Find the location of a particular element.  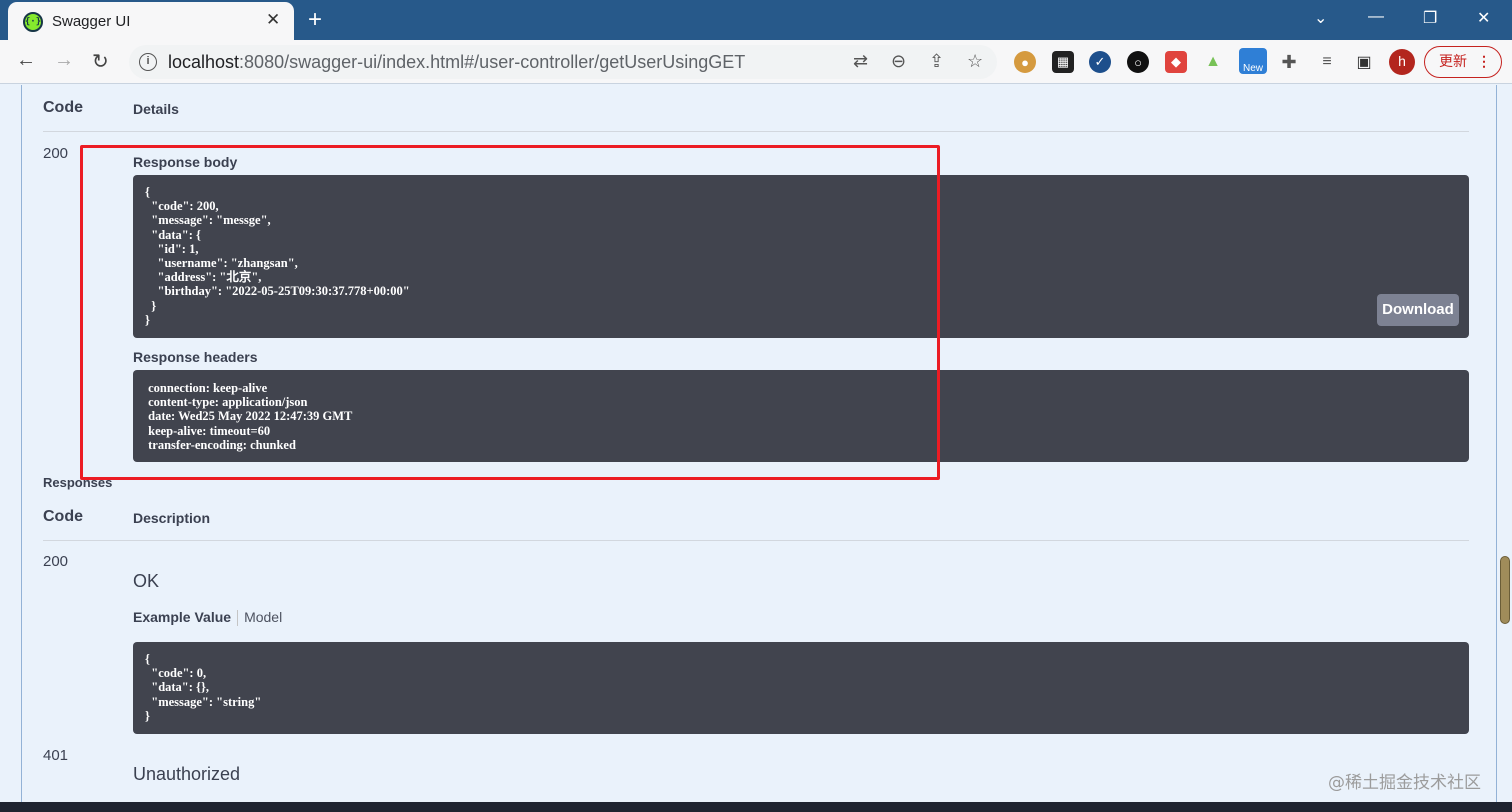

bookmark-star-icon: ☆ is located at coordinates (975, 61).